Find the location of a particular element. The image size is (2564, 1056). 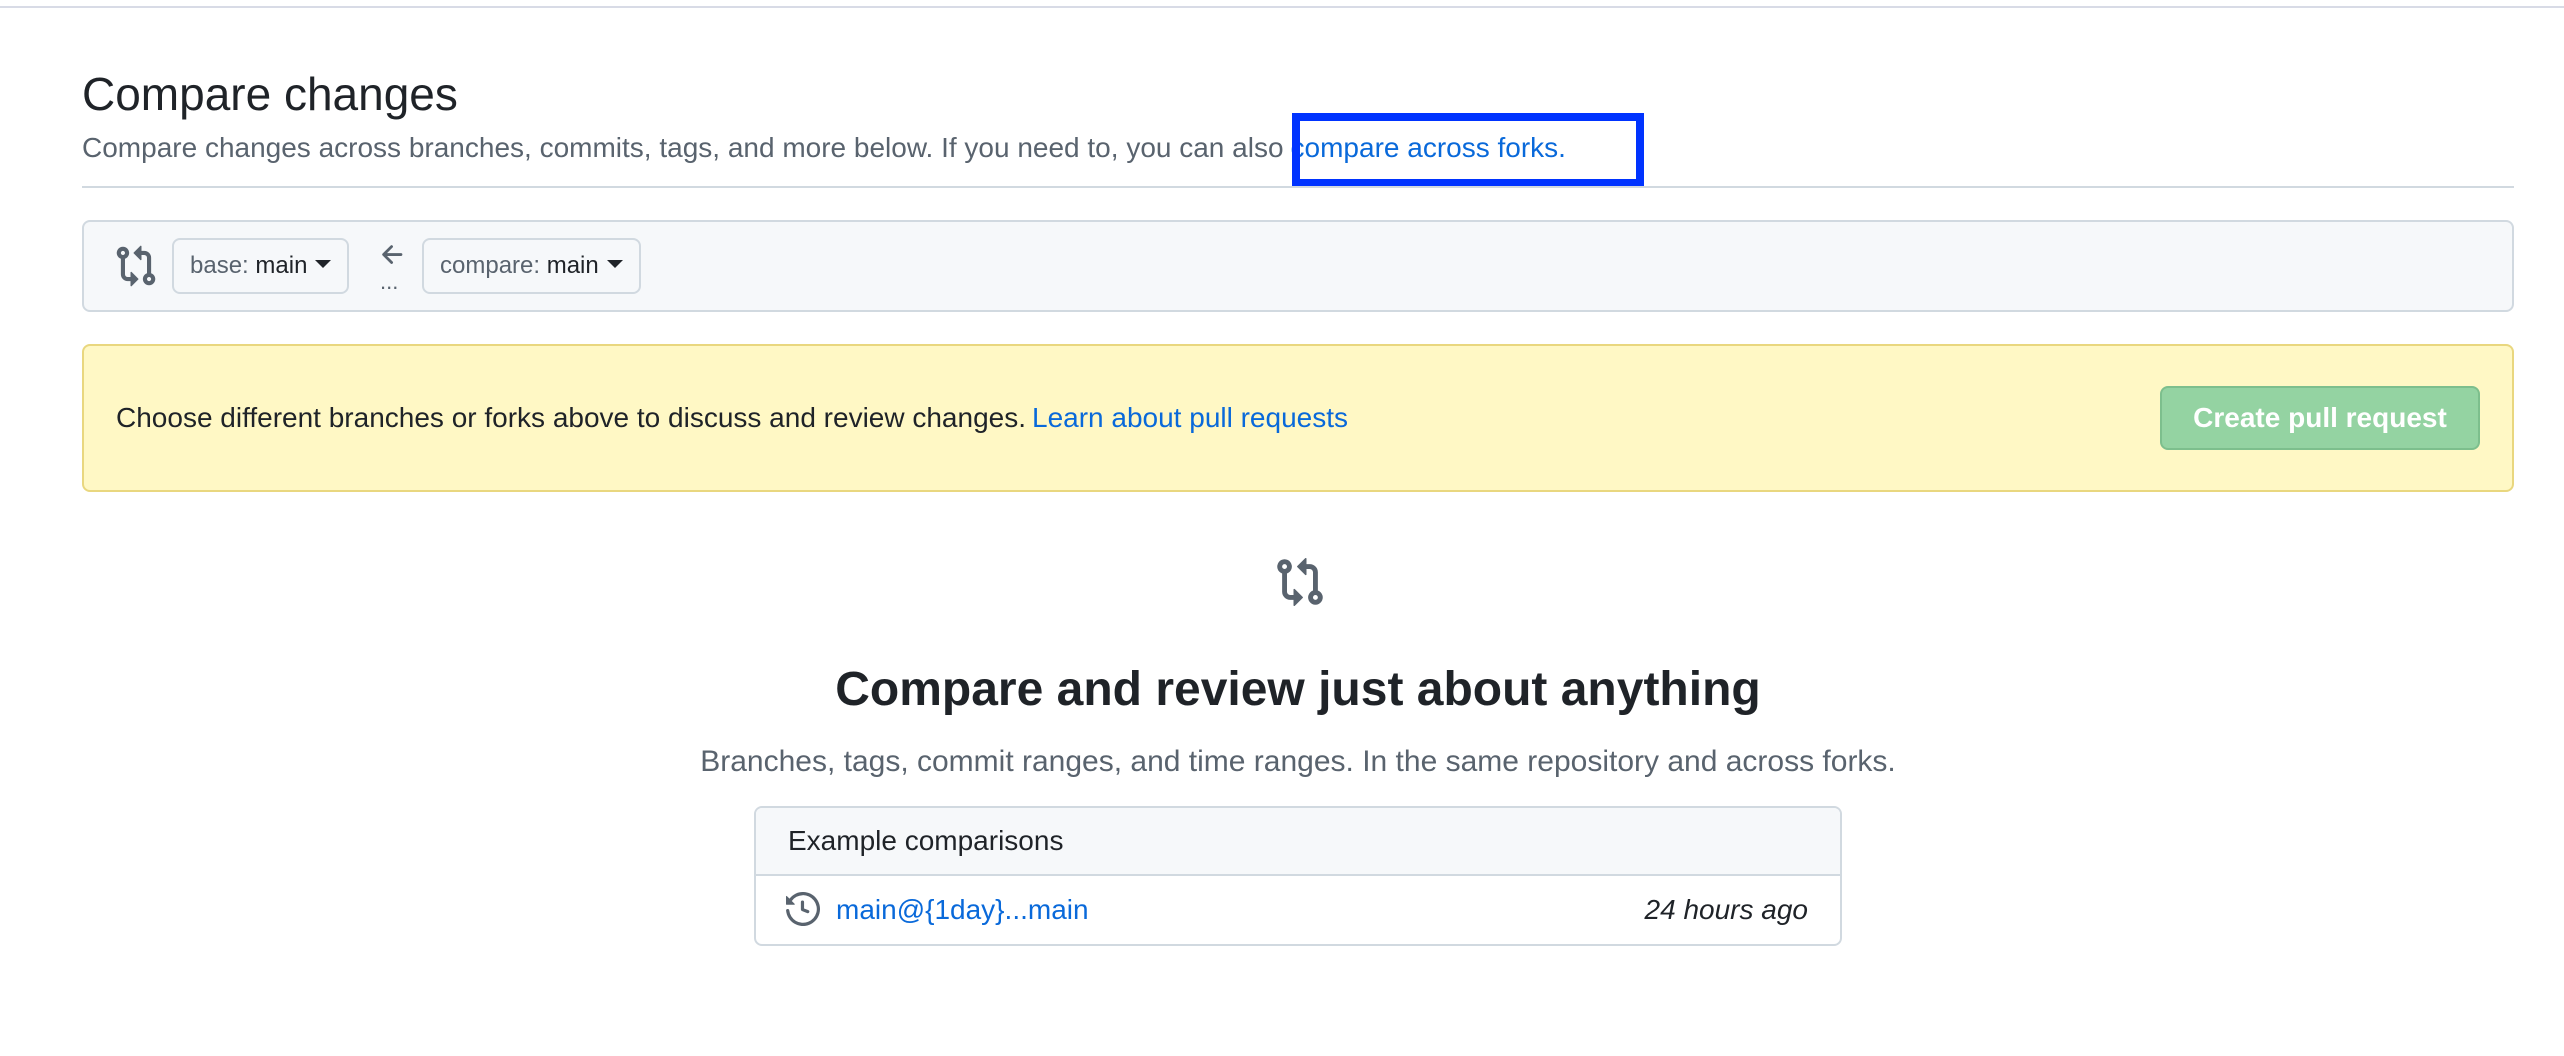

example-comparison-time: 24 hours ago is located at coordinates (1726, 909).